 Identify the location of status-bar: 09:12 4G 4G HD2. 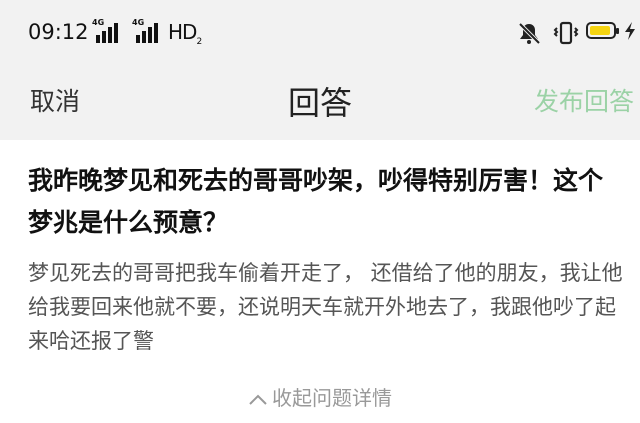
(320, 31).